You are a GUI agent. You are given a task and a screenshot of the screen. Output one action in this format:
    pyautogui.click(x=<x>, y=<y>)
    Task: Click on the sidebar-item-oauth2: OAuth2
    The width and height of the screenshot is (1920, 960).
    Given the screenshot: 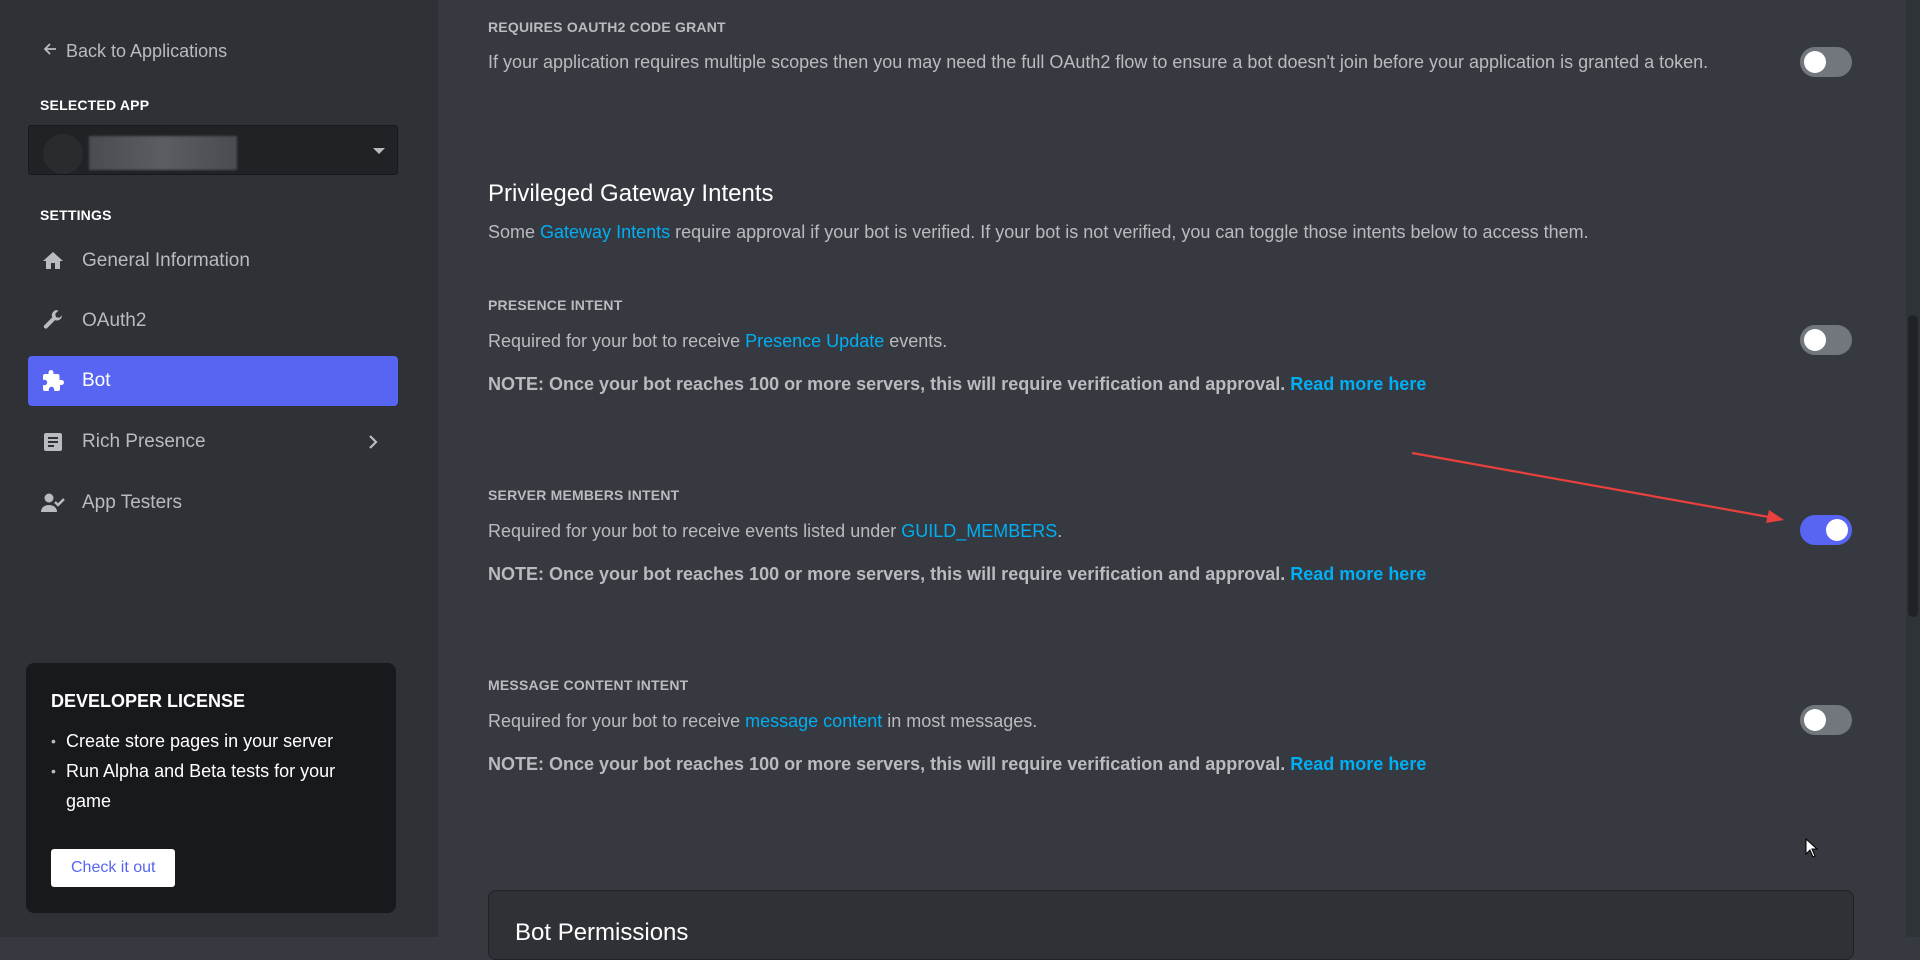 What is the action you would take?
    pyautogui.click(x=213, y=321)
    